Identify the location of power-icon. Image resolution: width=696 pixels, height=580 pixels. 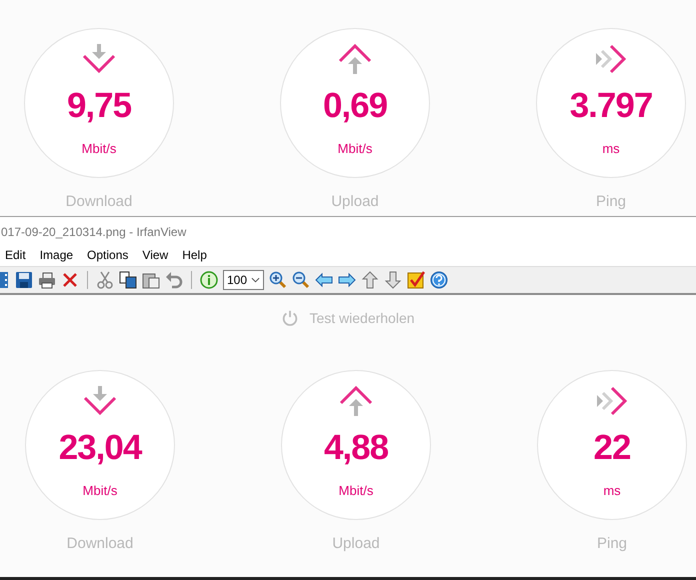
(290, 318).